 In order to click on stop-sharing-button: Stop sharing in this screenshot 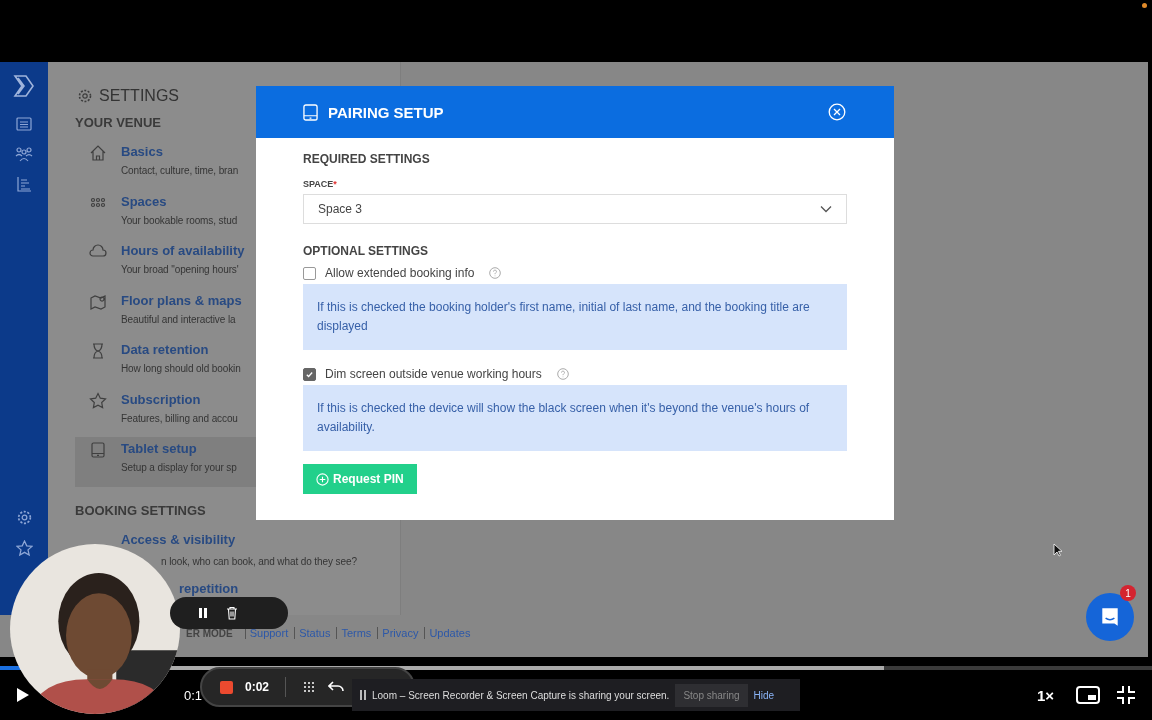, I will do `click(711, 695)`.